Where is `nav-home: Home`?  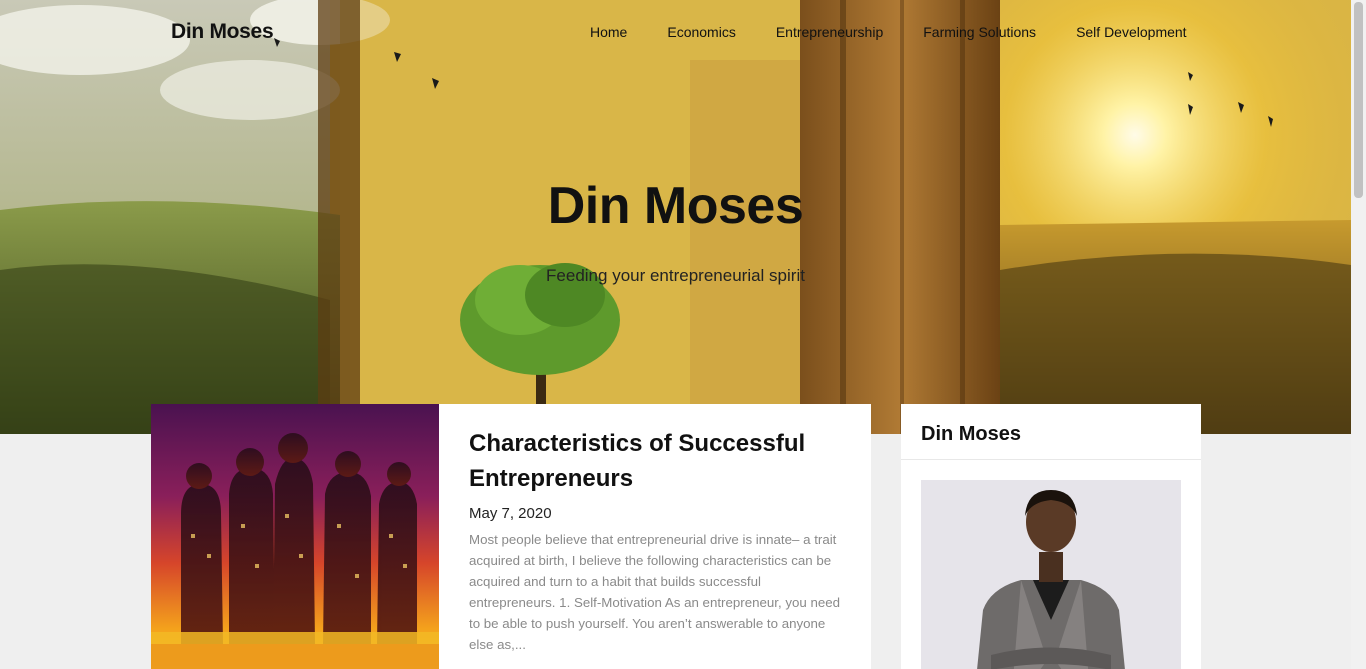
nav-home: Home is located at coordinates (608, 32).